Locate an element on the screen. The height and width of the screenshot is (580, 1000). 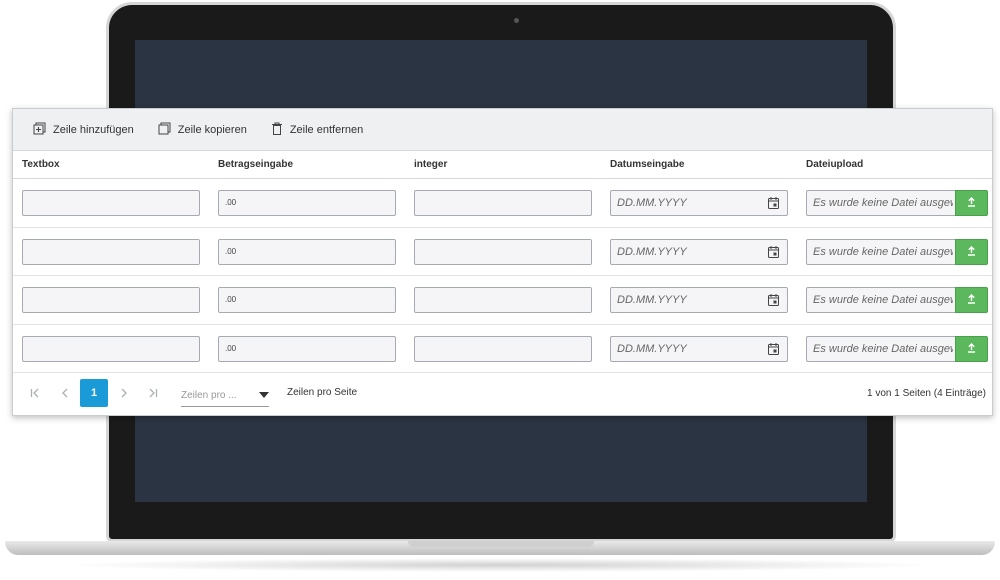
trash-icon is located at coordinates (280, 130).